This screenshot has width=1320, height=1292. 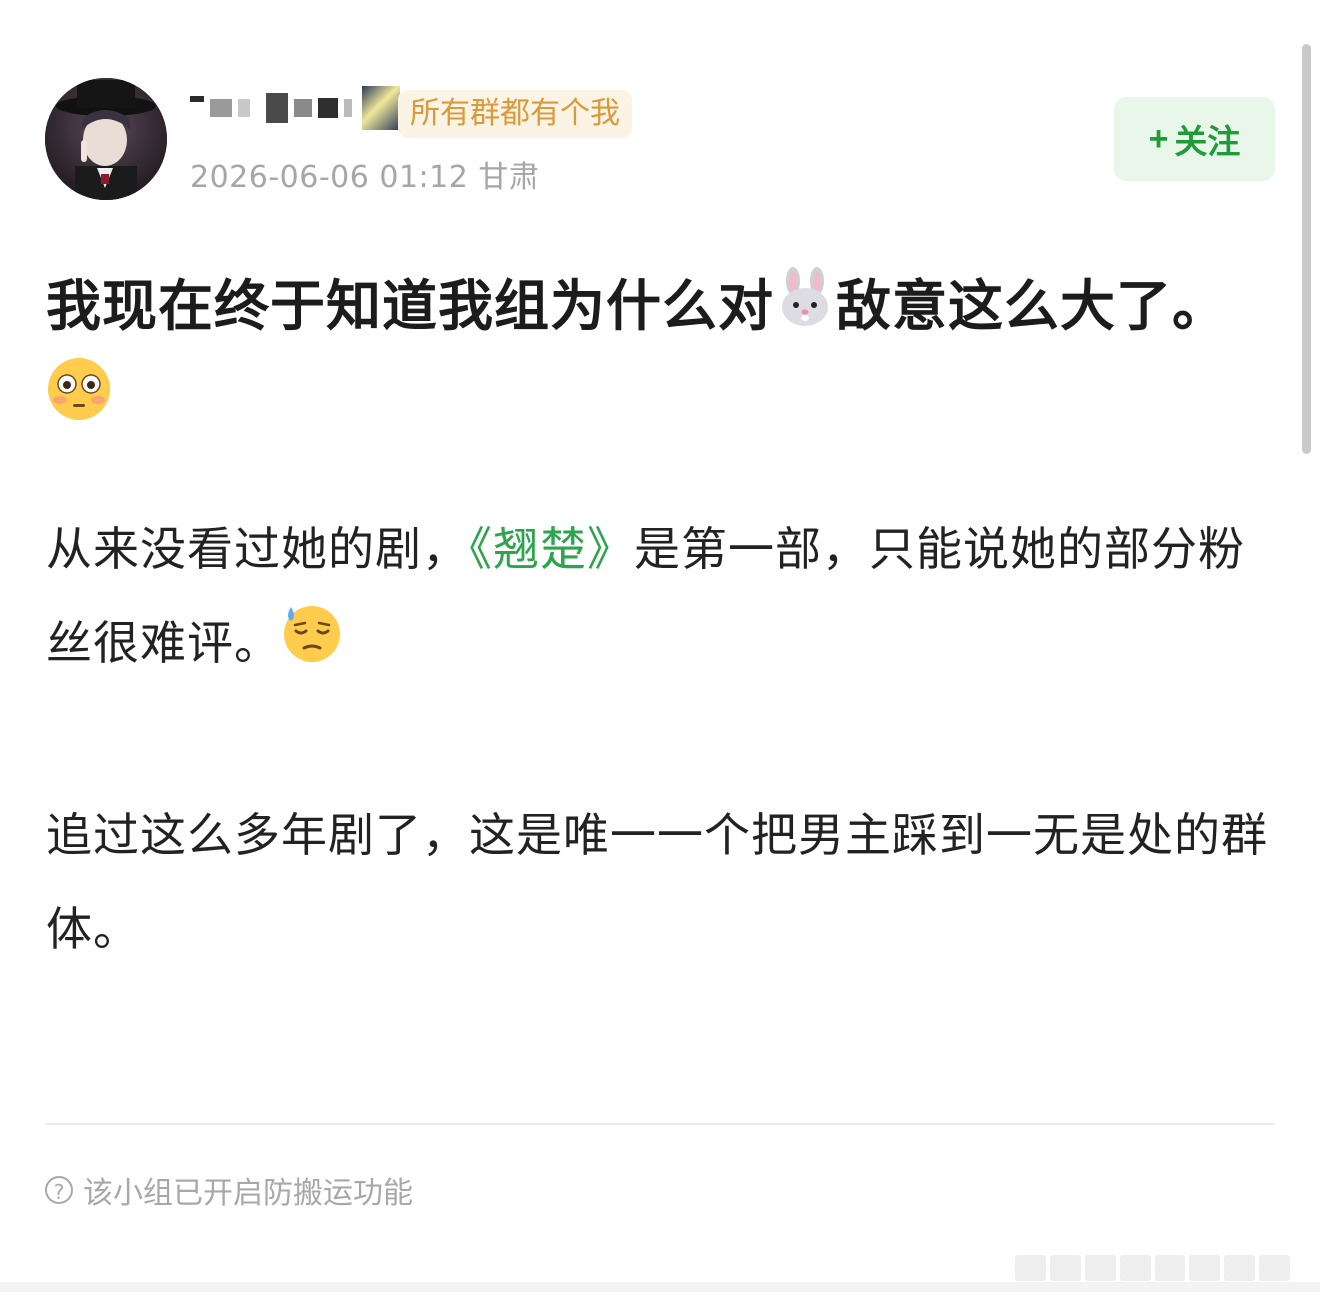 What do you see at coordinates (410, 306) in the screenshot?
I see `title-text-1: 我现在终于知道我组为什么对` at bounding box center [410, 306].